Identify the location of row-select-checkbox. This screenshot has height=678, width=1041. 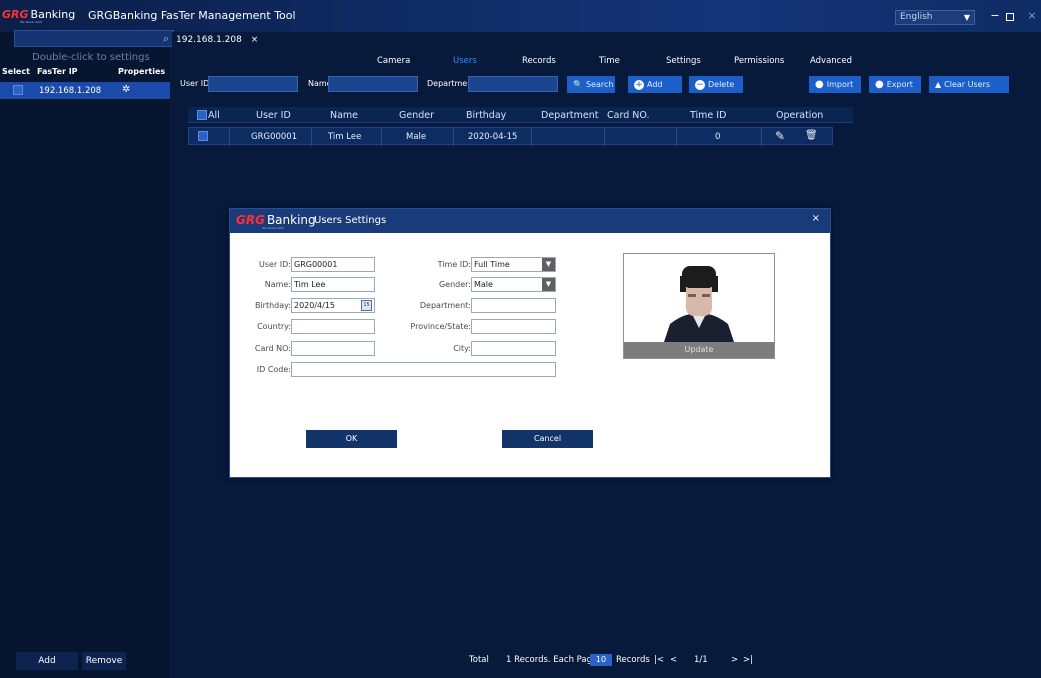
(203, 136).